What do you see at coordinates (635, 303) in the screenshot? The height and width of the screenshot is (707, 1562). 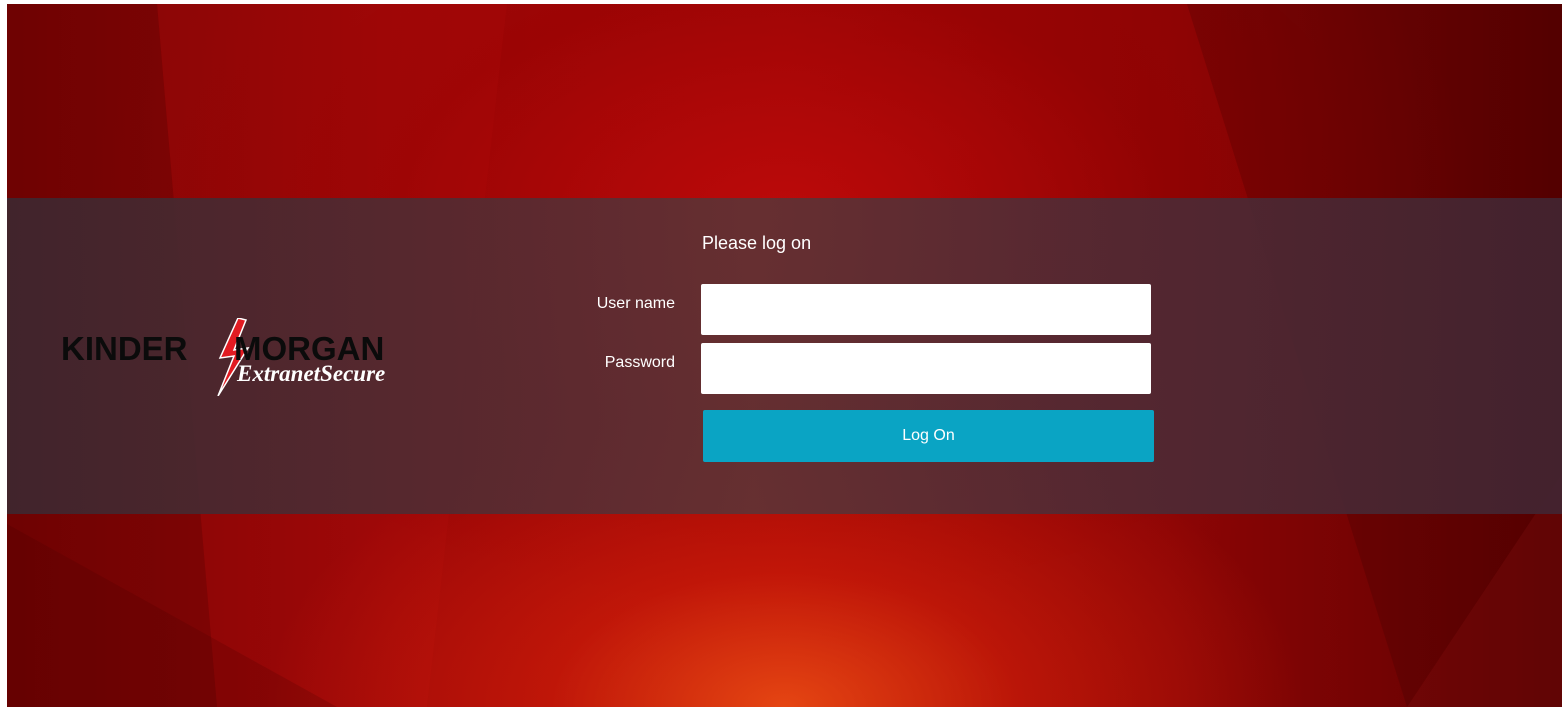 I see `username-label: User name` at bounding box center [635, 303].